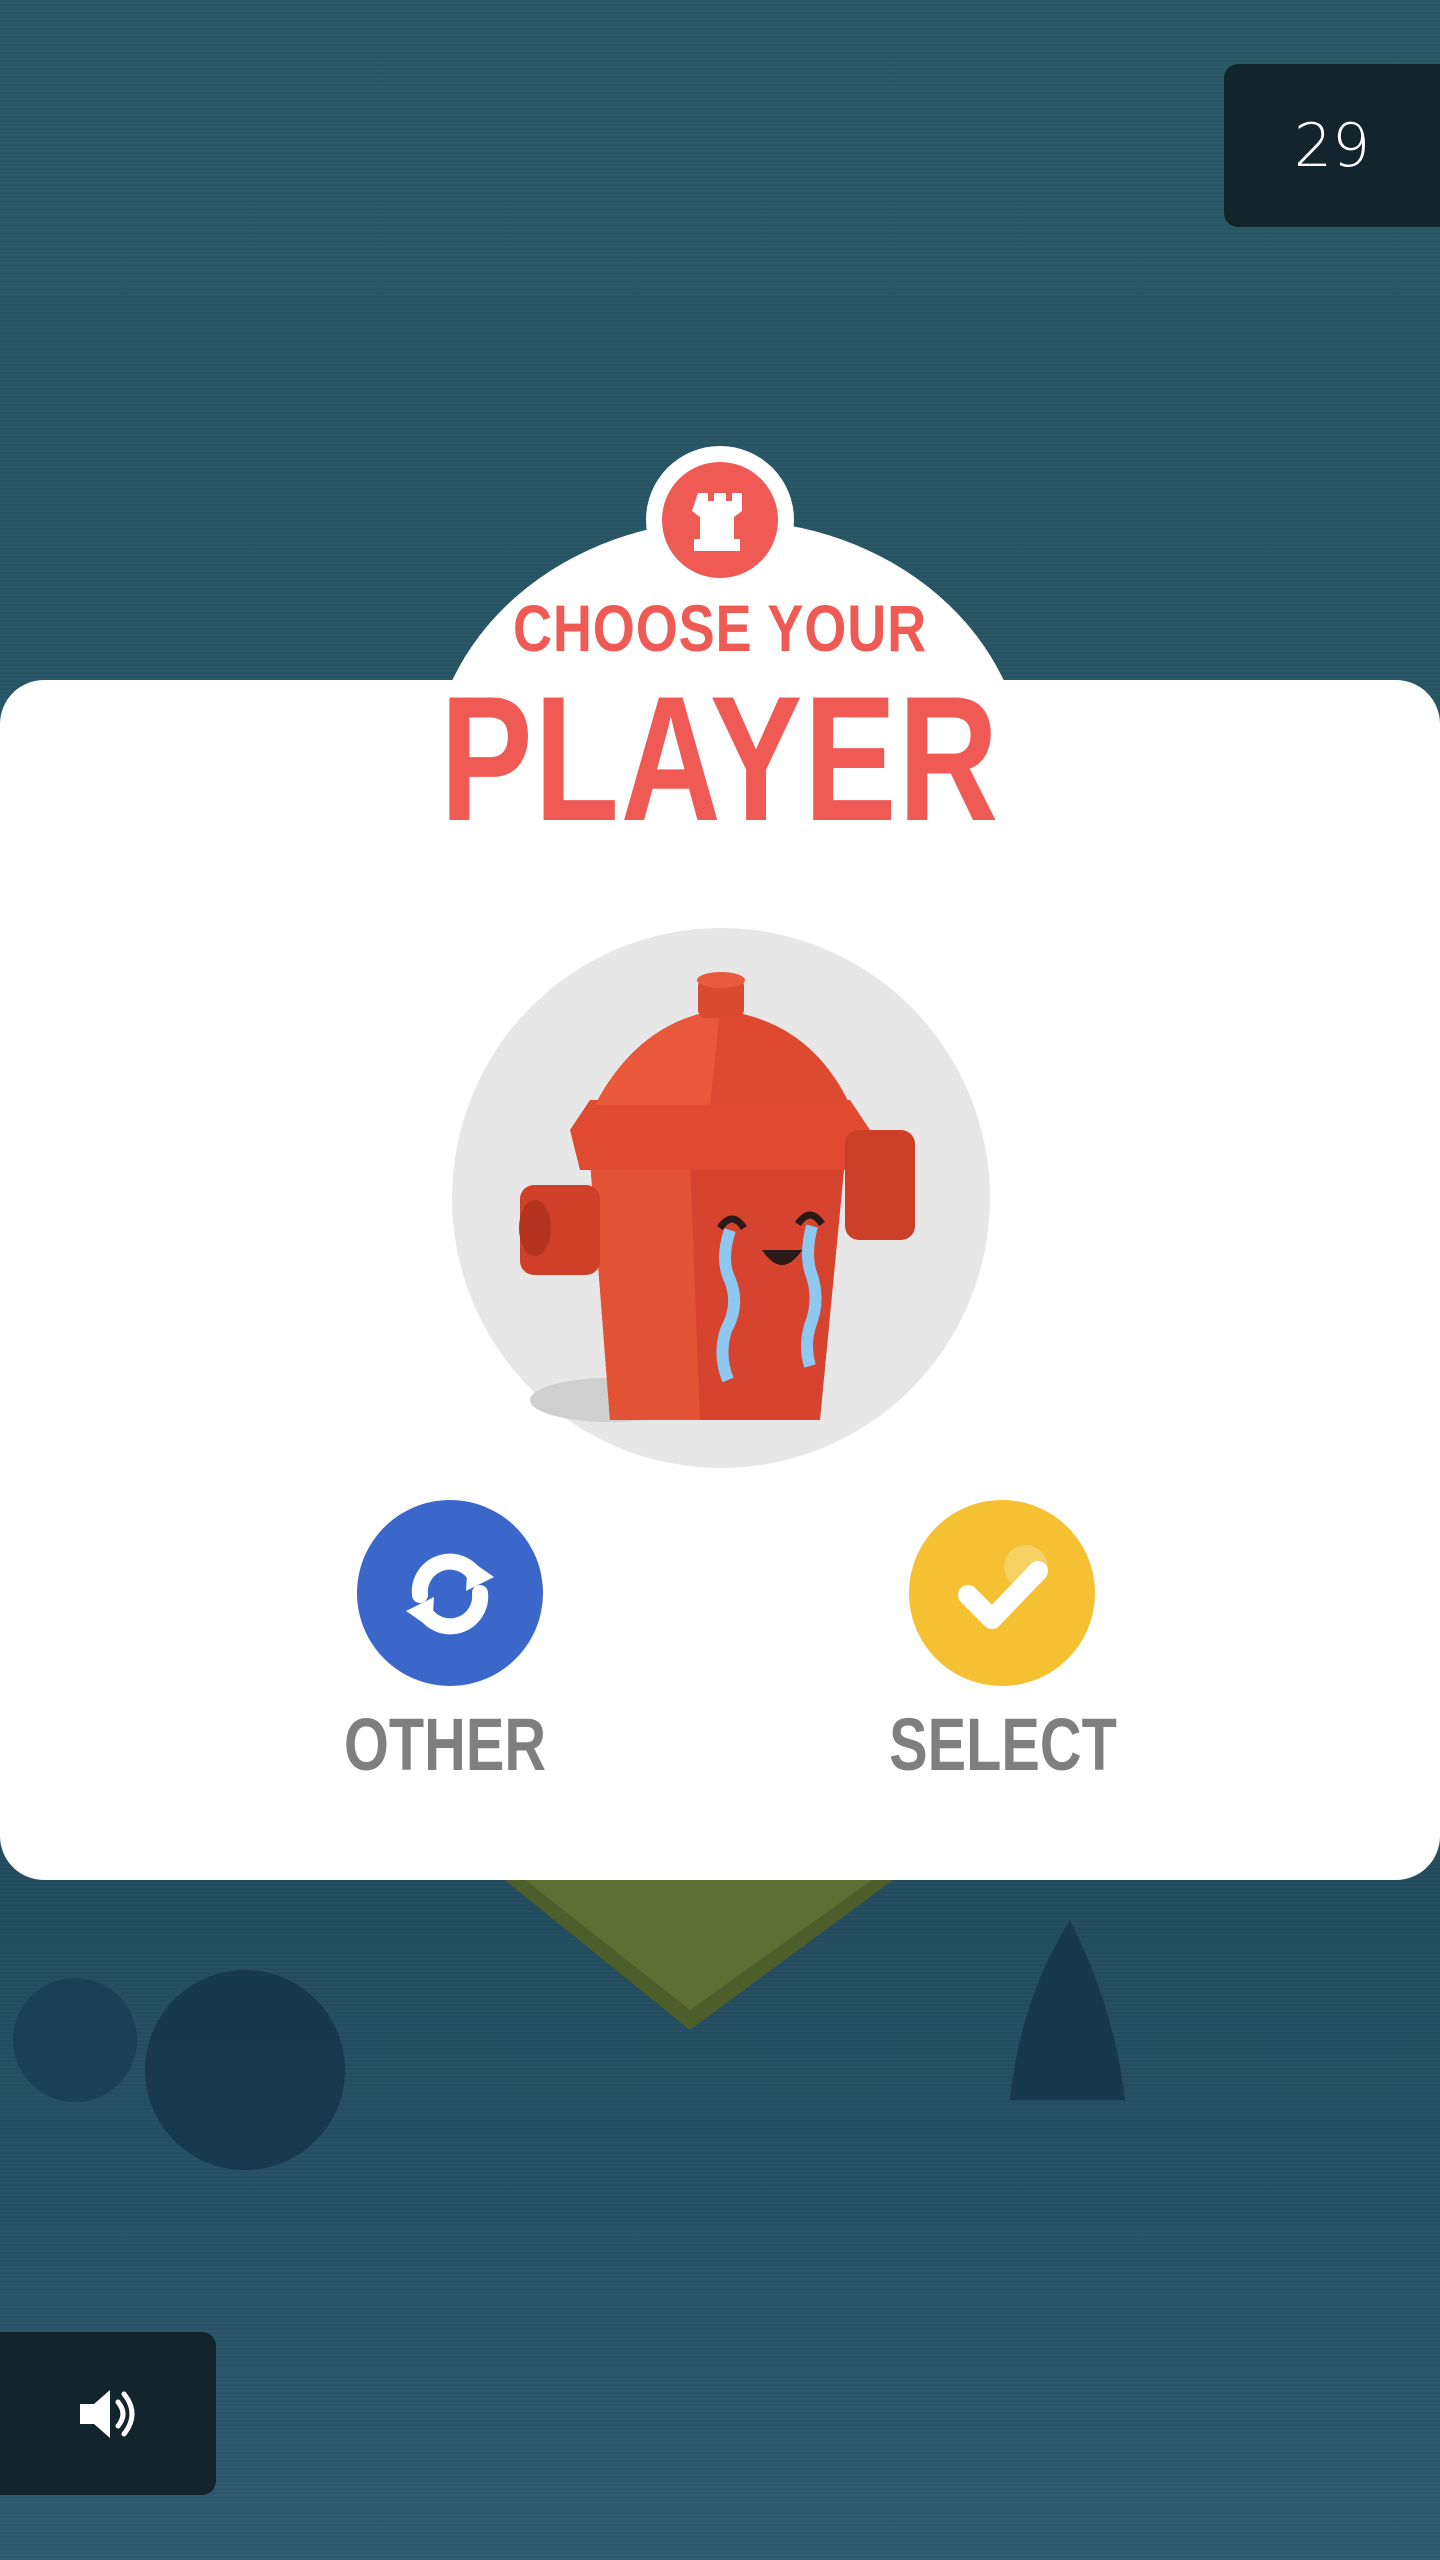 This screenshot has height=2560, width=1440. I want to click on select-button, so click(1002, 1593).